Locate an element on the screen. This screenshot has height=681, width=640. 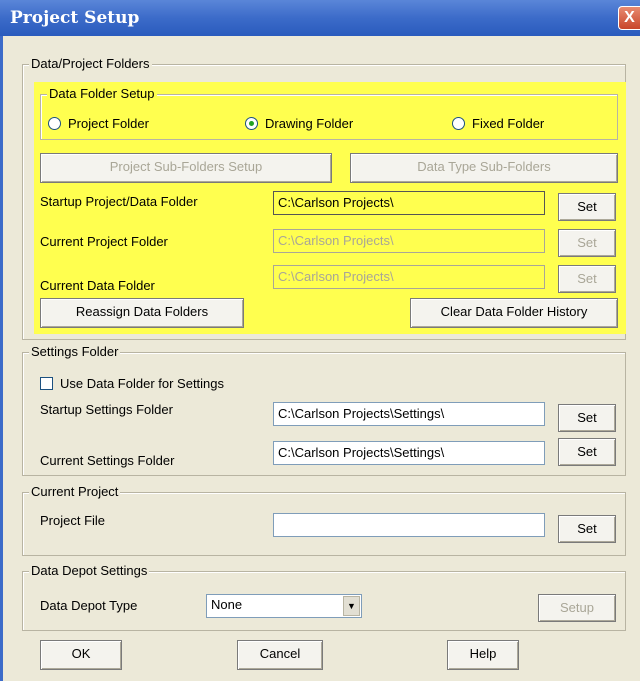
drawing-folder-label: Drawing Folder is located at coordinates (309, 123).